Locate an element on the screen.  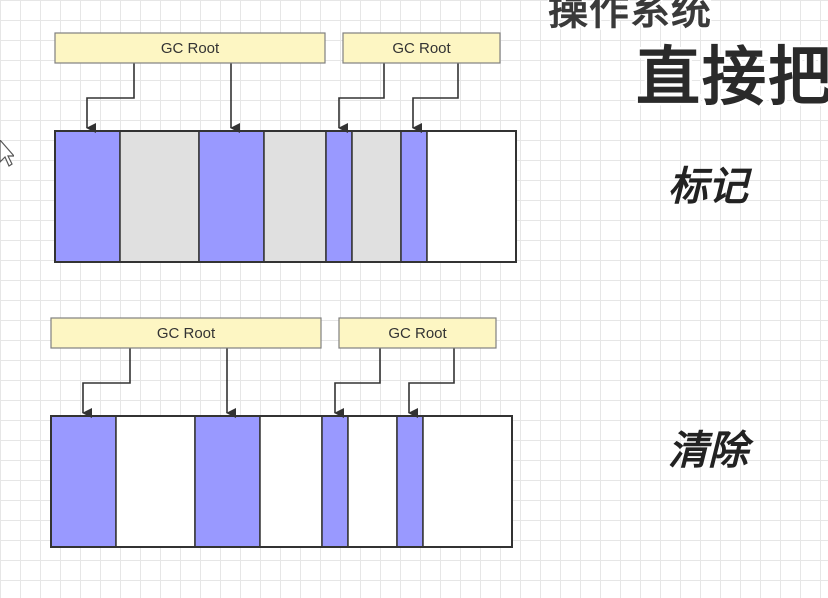
step-label-sweep: 清除 is located at coordinates (708, 451).